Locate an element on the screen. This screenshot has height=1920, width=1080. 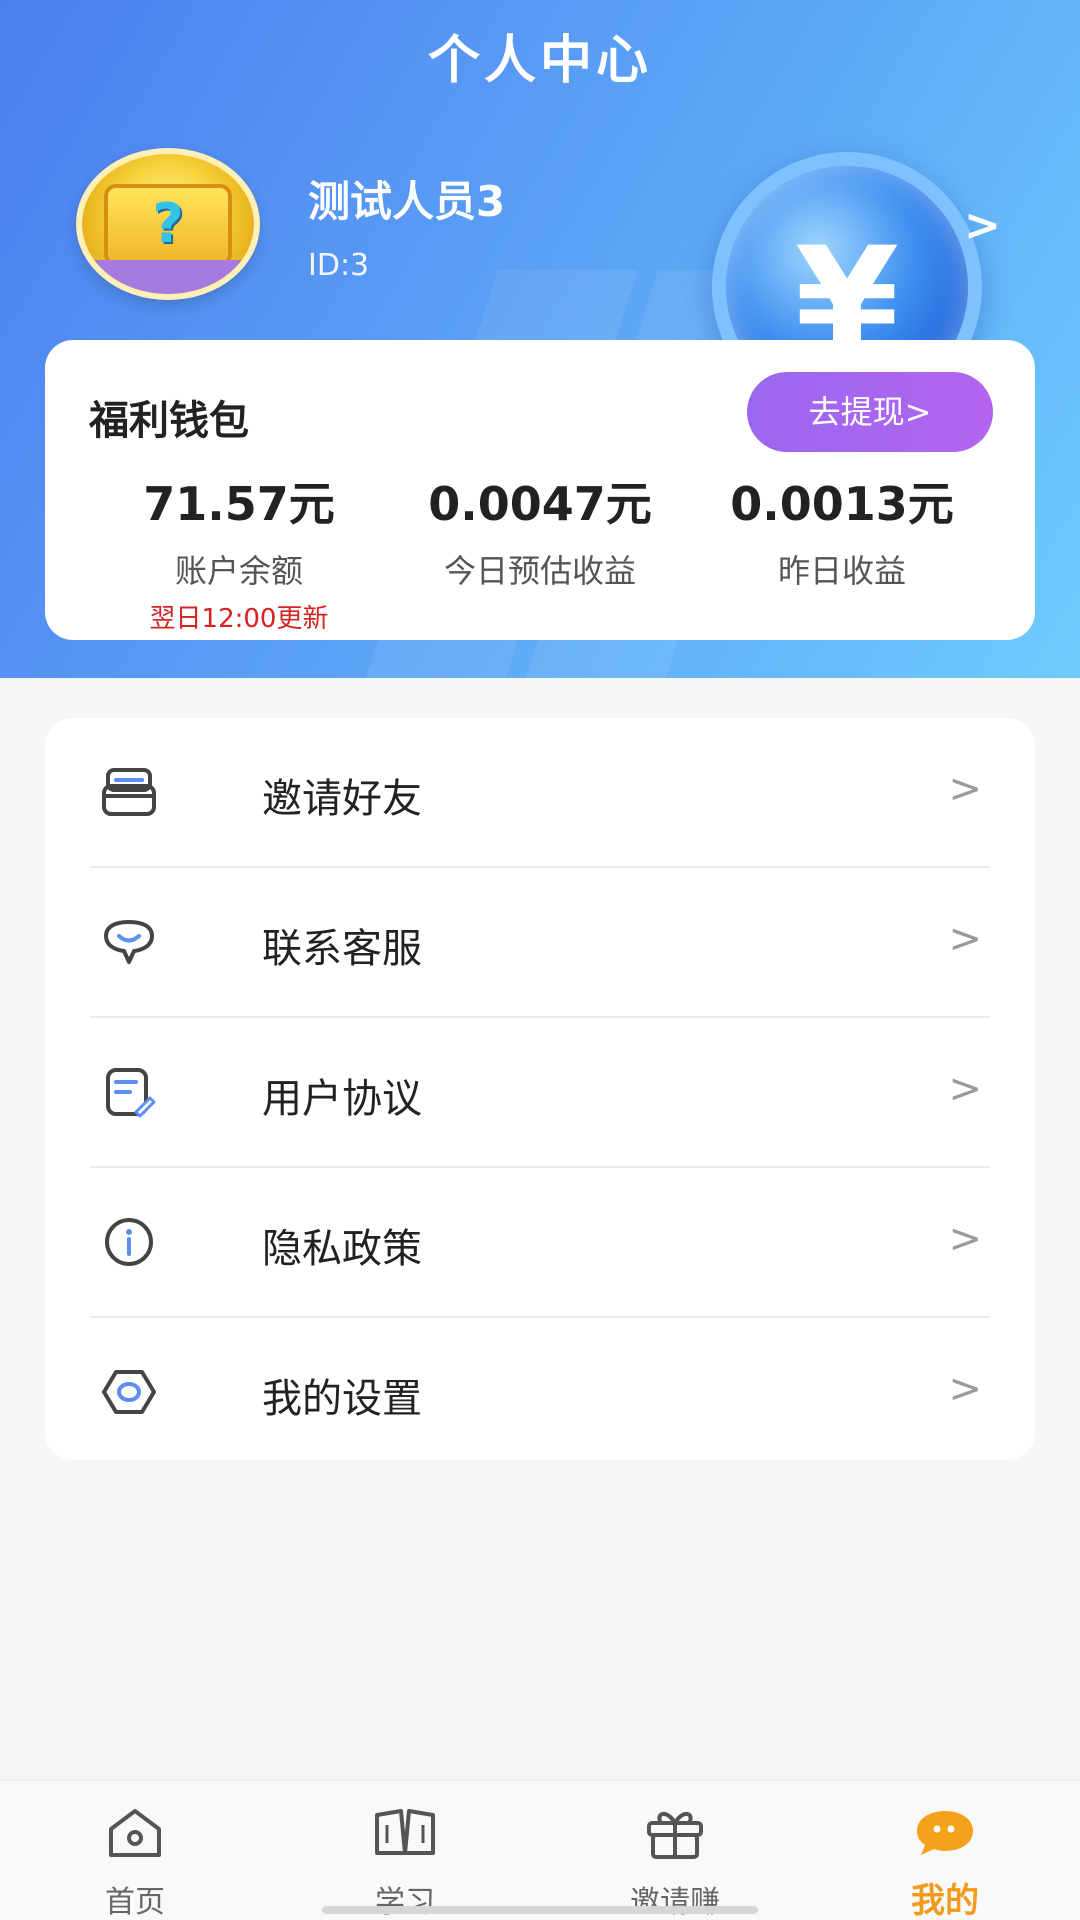
yesterday-earnings-stat: 0.0013元 昨日收益 is located at coordinates (842, 530).